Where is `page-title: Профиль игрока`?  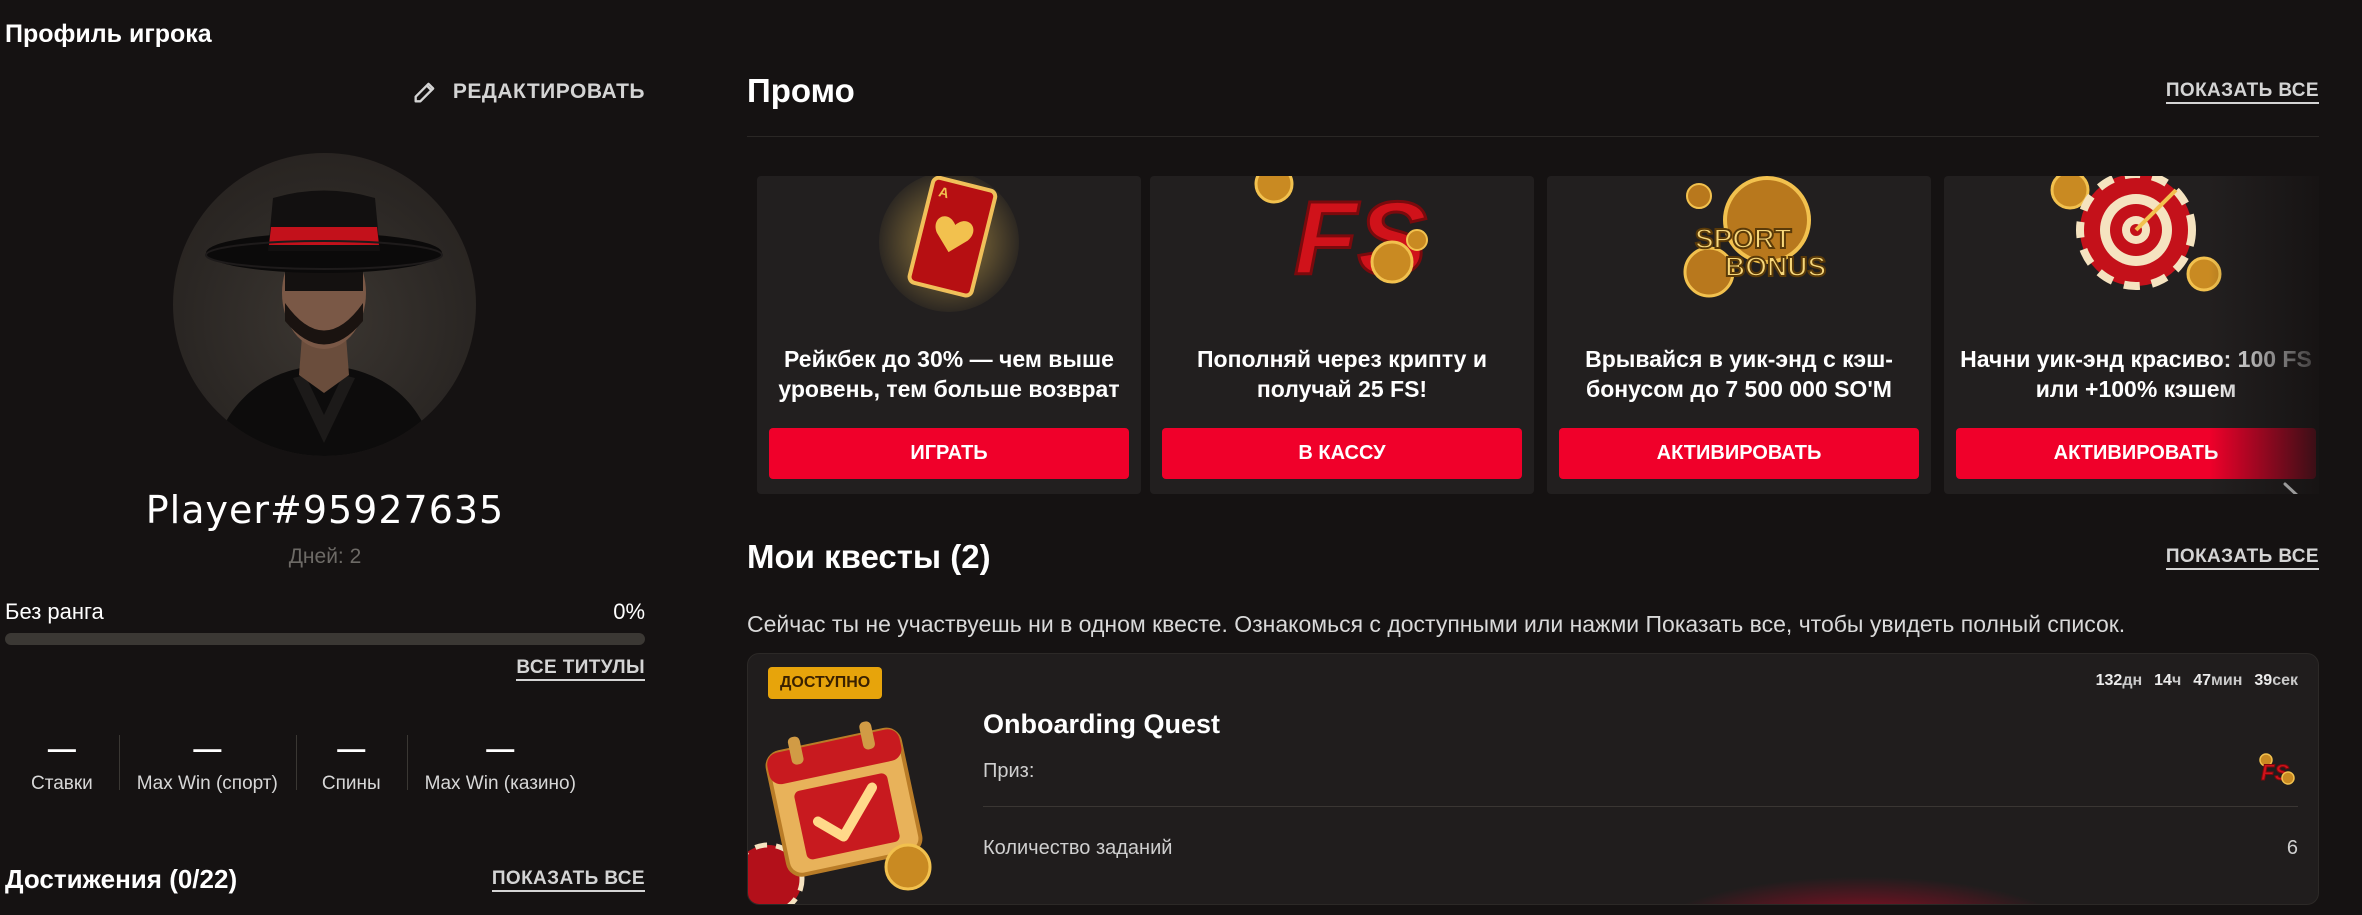 page-title: Профиль игрока is located at coordinates (108, 34).